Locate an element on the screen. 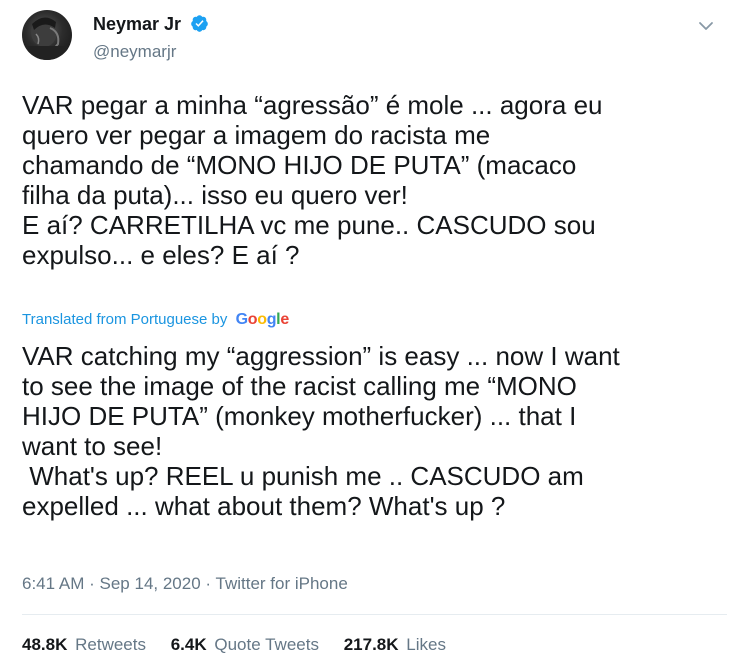 The height and width of the screenshot is (663, 745). quote-tweets-stat: 6.4K Quote Tweets is located at coordinates (245, 645).